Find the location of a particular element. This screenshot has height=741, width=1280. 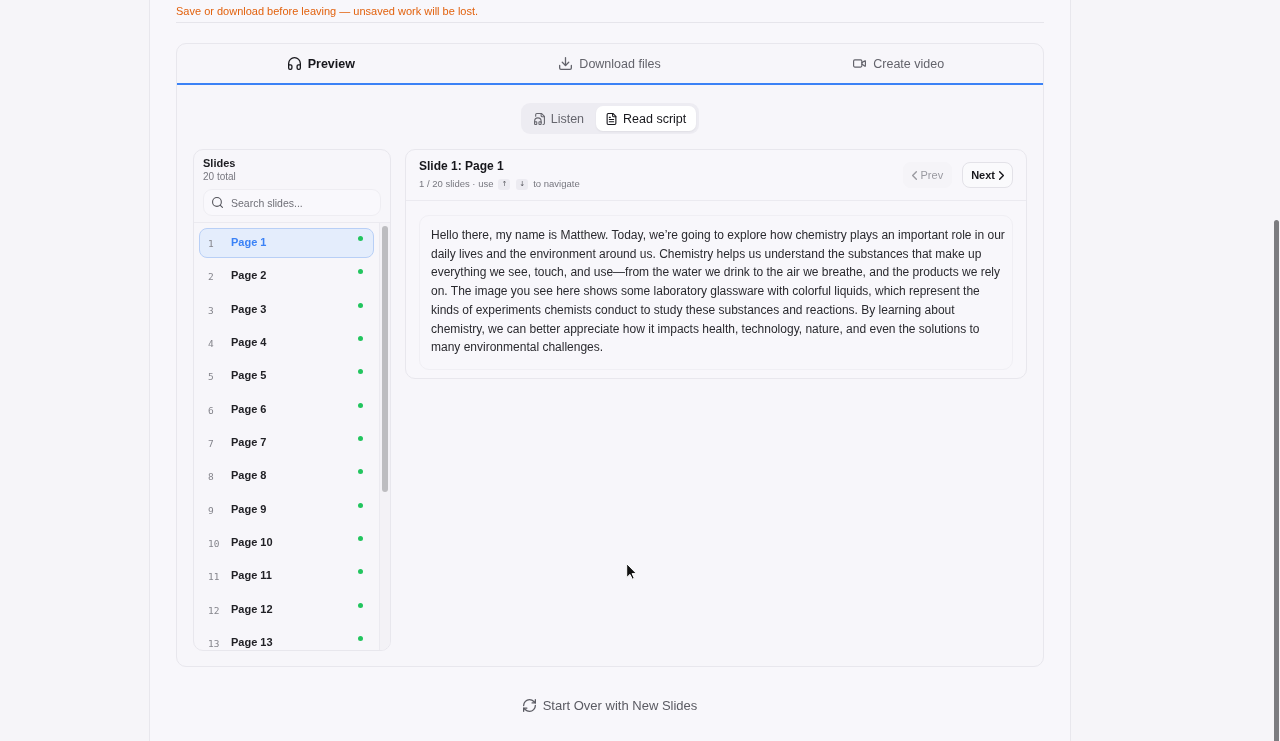

slide-list-item: 7 Page 7 is located at coordinates (286, 442).